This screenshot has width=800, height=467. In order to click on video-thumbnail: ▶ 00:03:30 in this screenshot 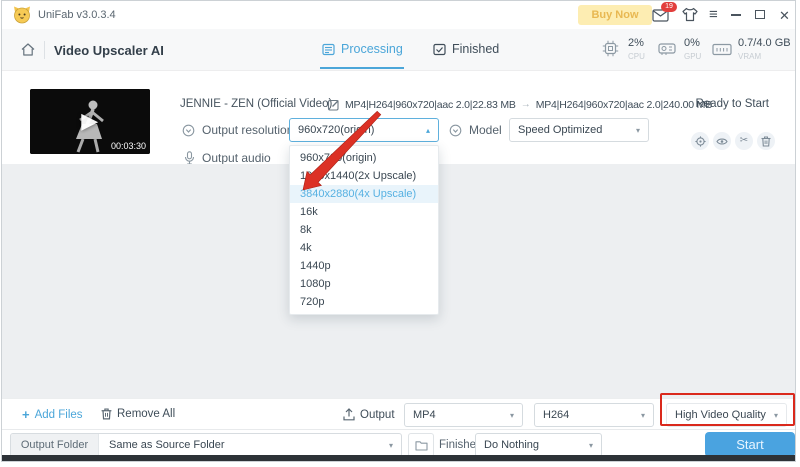, I will do `click(90, 121)`.